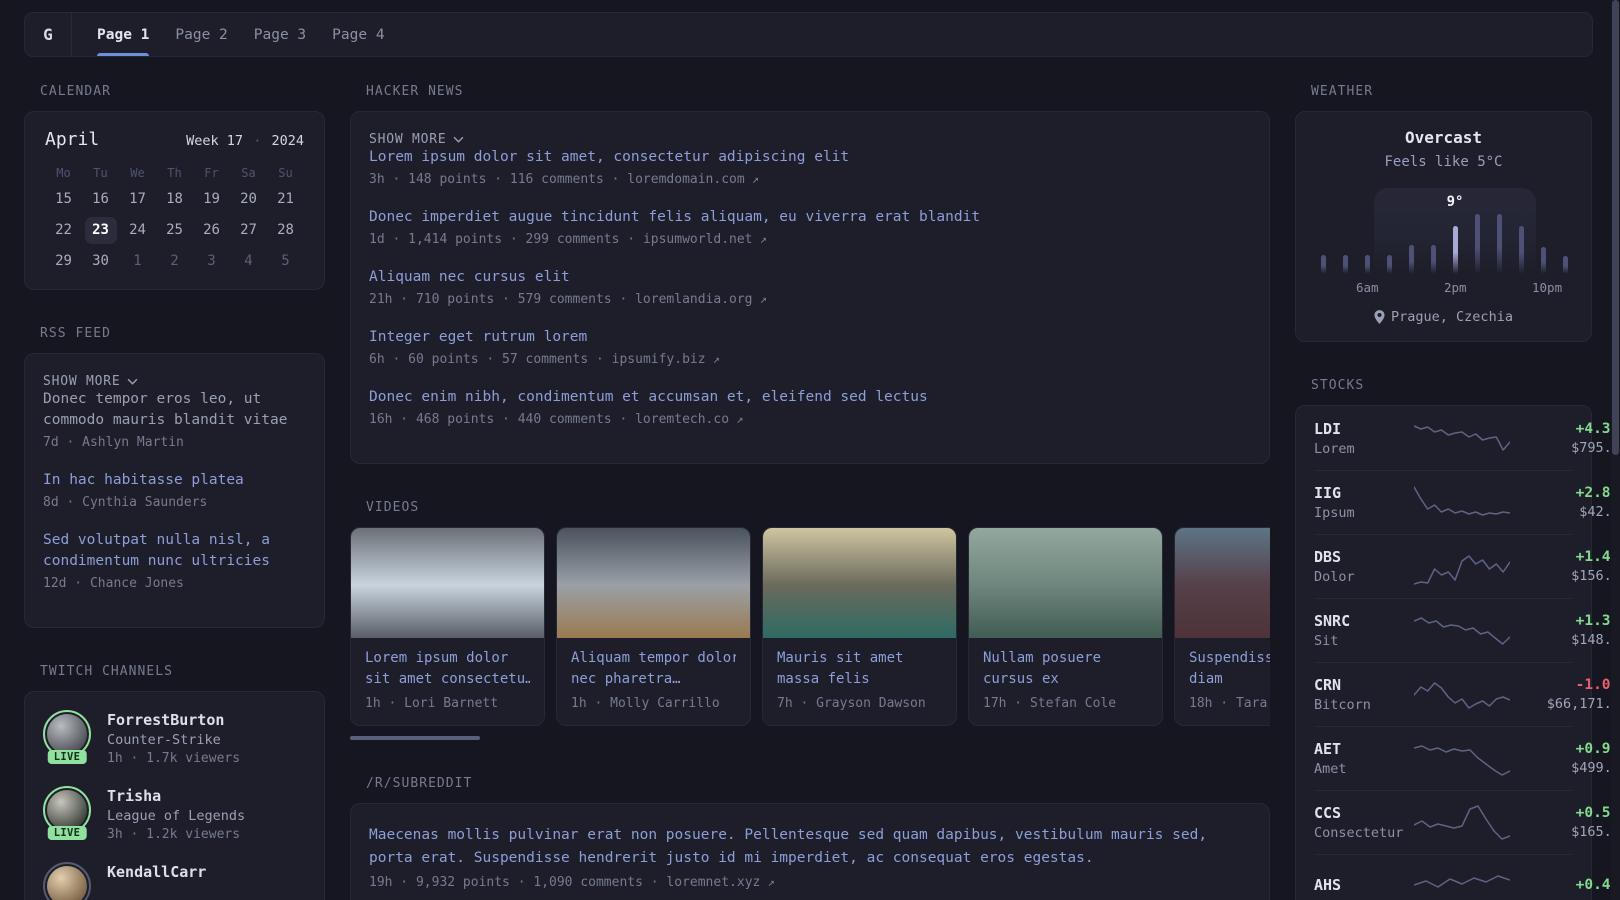 Image resolution: width=1620 pixels, height=900 pixels. I want to click on page-tab: Page 4, so click(358, 34).